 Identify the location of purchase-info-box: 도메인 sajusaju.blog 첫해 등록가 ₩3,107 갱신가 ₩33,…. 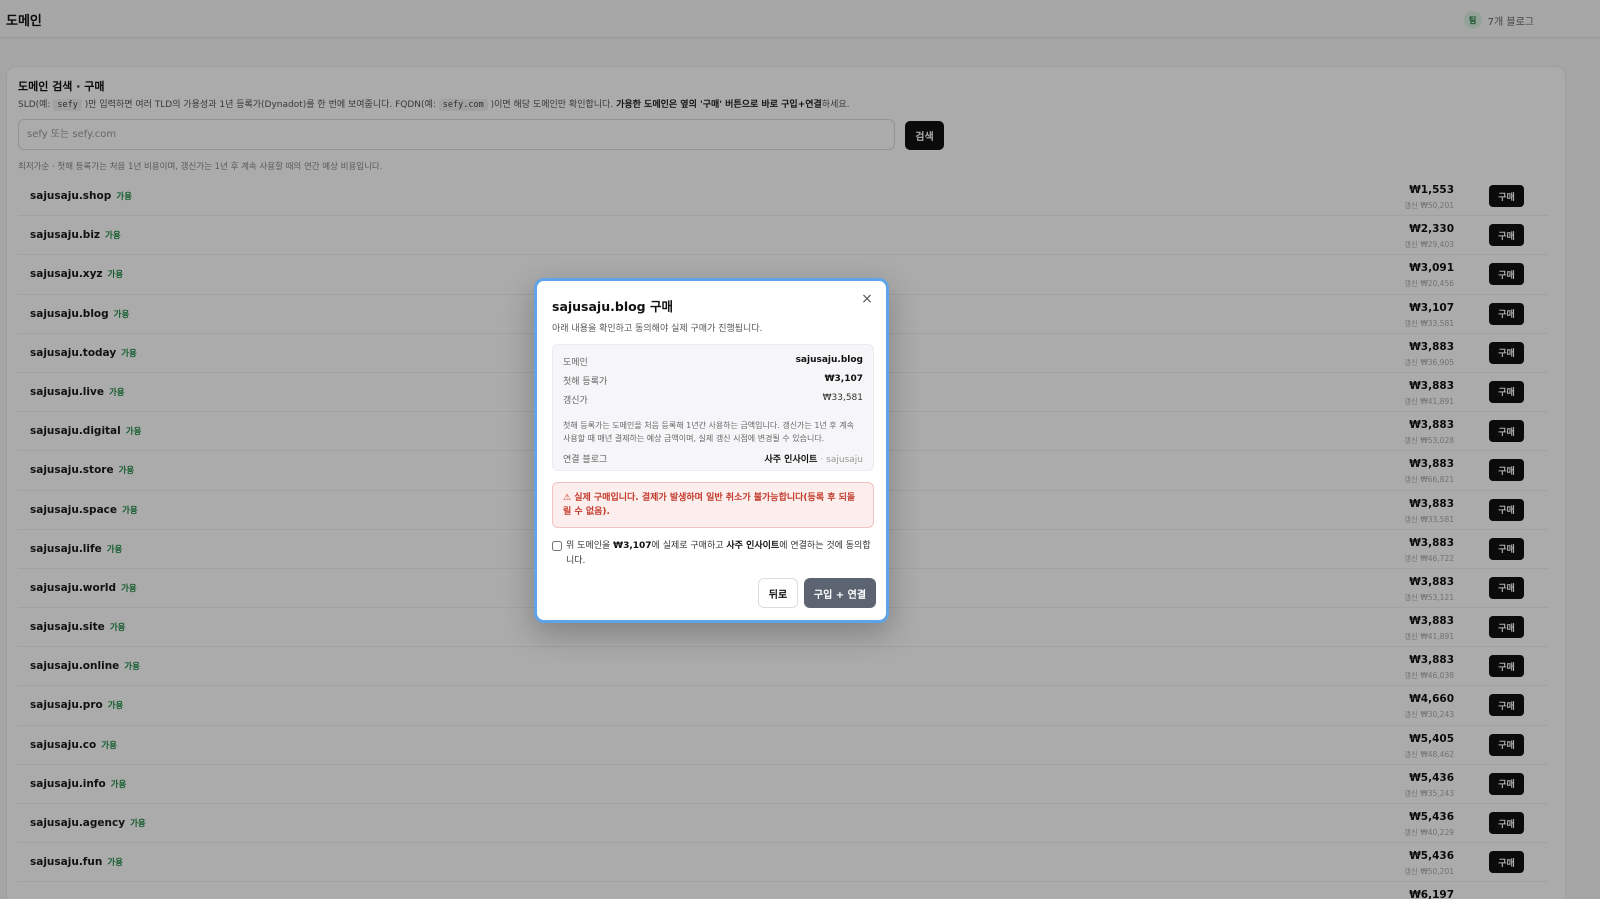
(713, 407).